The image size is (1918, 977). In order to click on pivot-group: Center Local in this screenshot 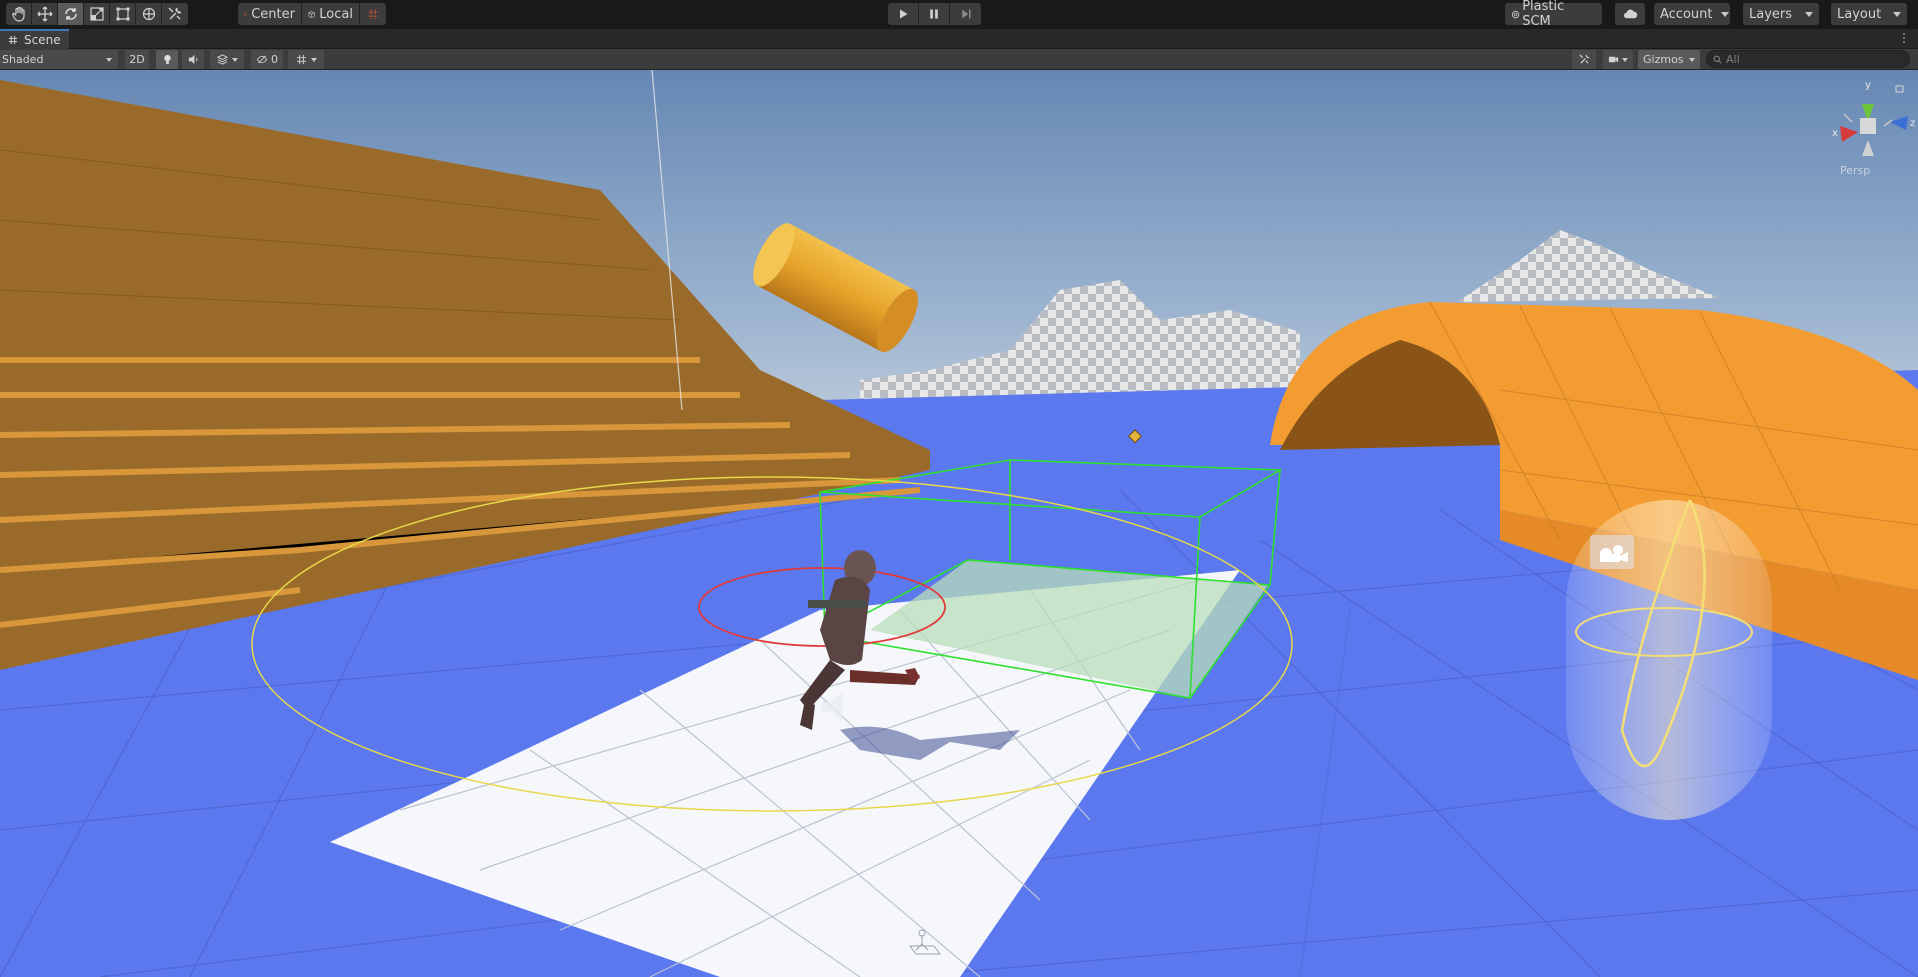, I will do `click(312, 14)`.